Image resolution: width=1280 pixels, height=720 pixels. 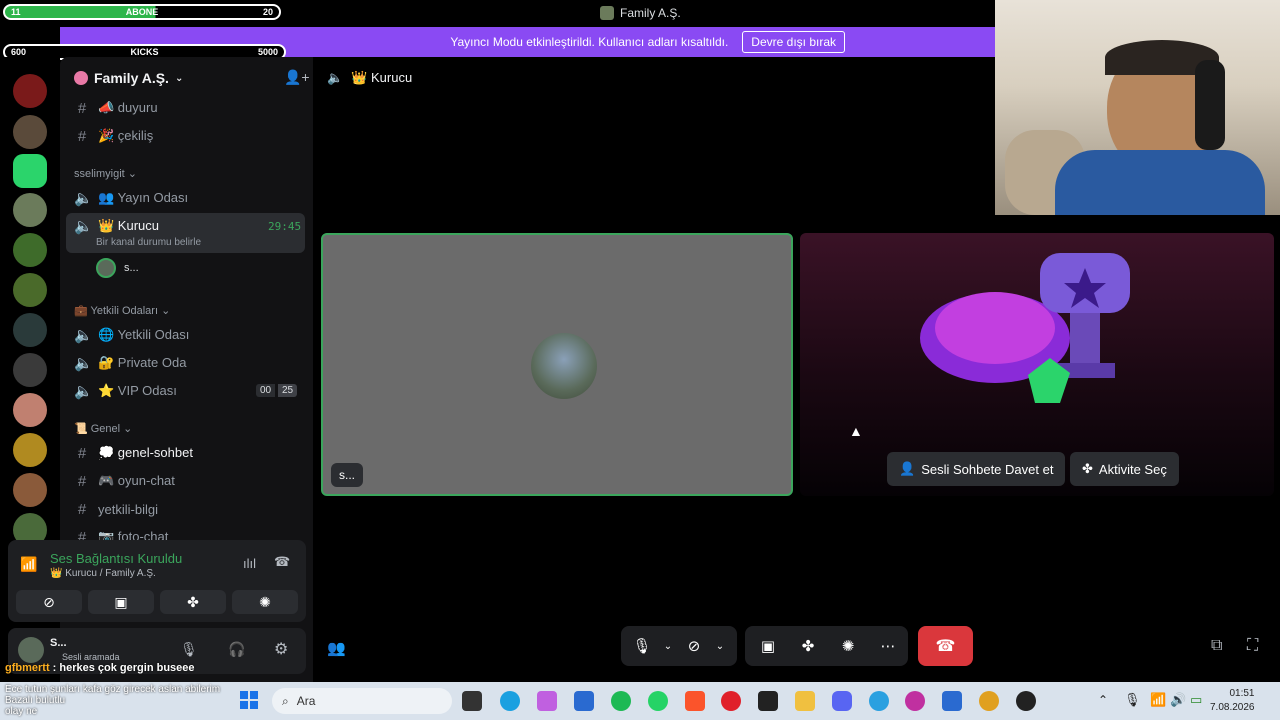 What do you see at coordinates (768, 701) in the screenshot?
I see `game-icon` at bounding box center [768, 701].